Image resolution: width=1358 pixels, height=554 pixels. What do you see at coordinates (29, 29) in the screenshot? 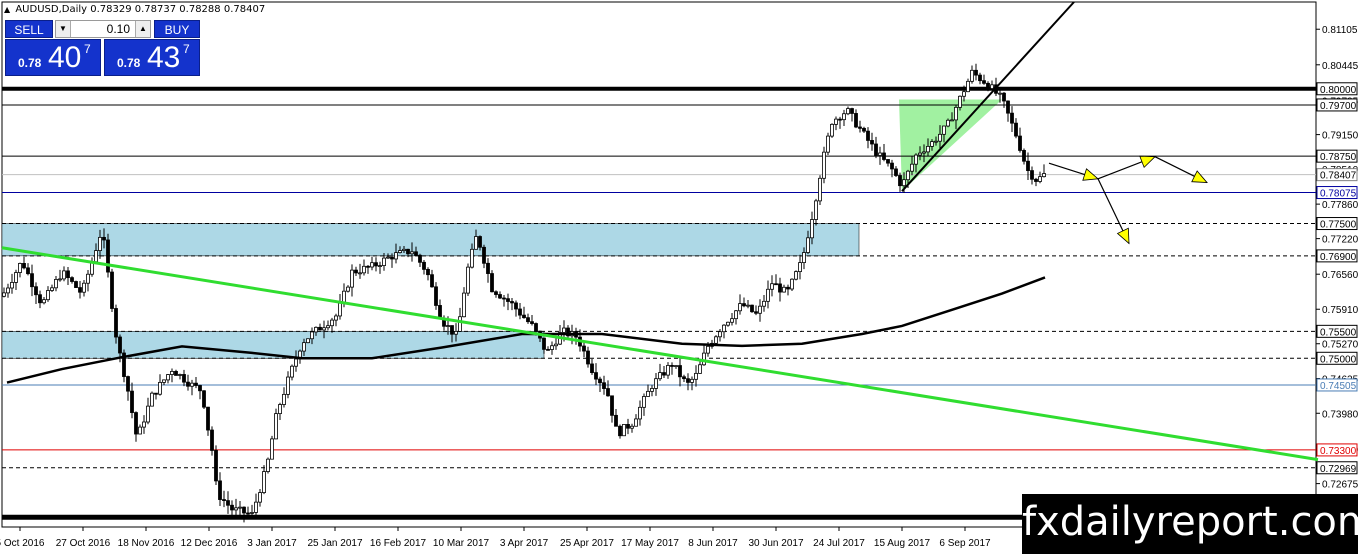
I see `sell-button: SELL` at bounding box center [29, 29].